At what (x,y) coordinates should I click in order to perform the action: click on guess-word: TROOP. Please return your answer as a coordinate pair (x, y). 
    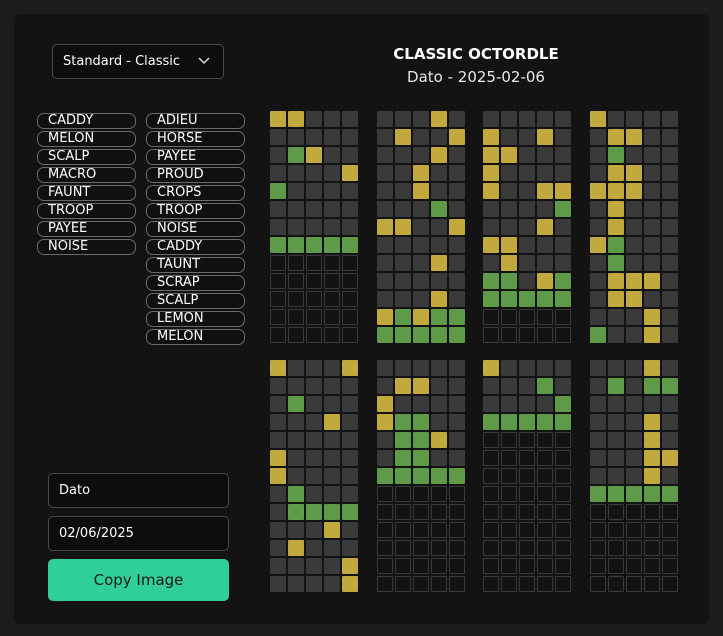
    Looking at the image, I should click on (86, 211).